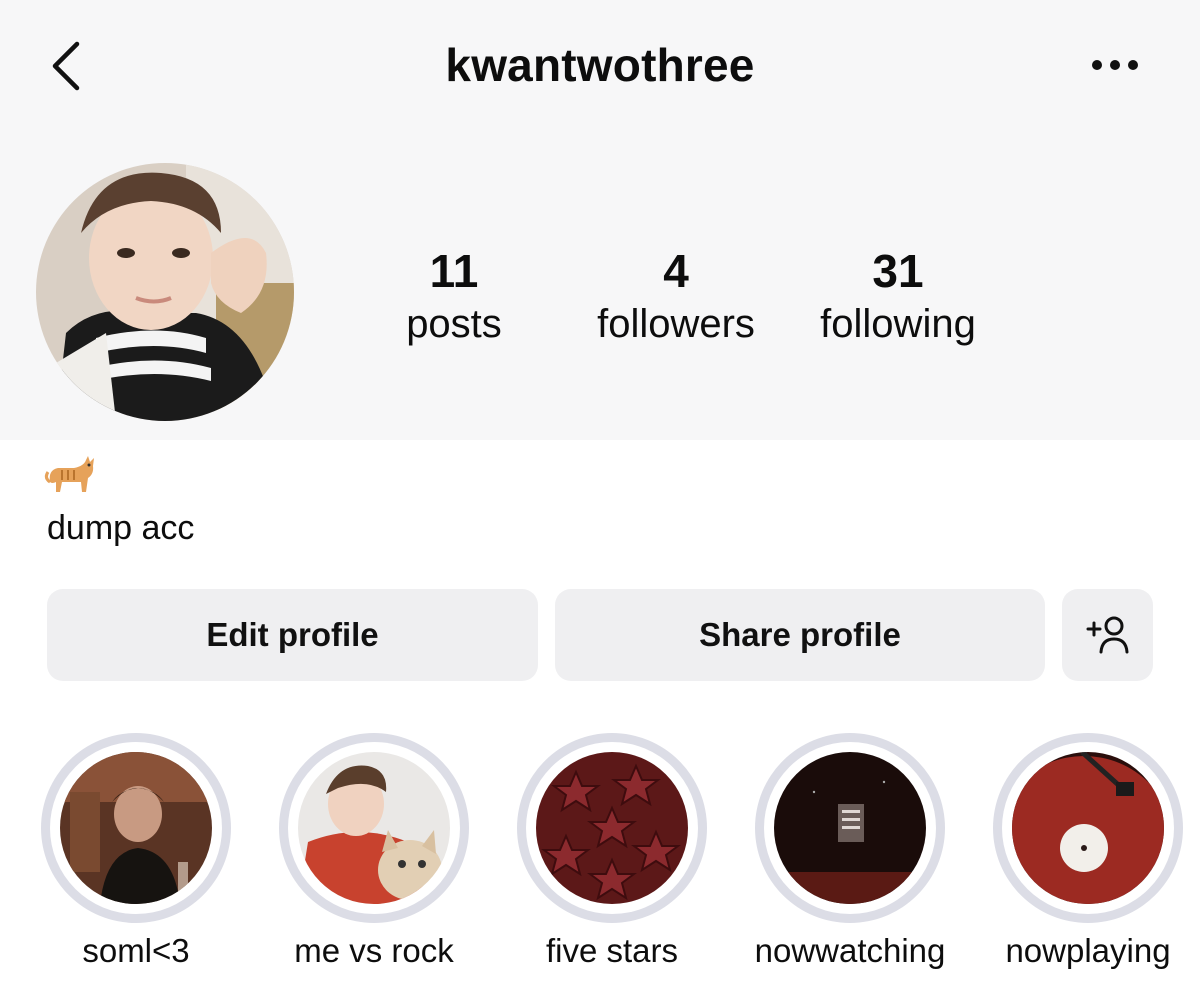  I want to click on highlight-label: five stars, so click(612, 950).